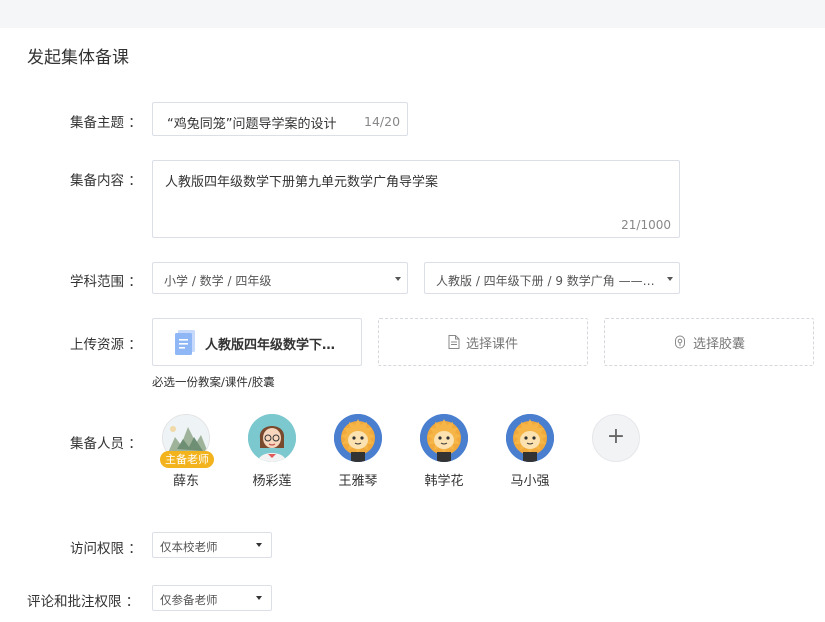 The width and height of the screenshot is (825, 622). Describe the element at coordinates (106, 549) in the screenshot. I see `access-label: 访问权限 ：` at that location.